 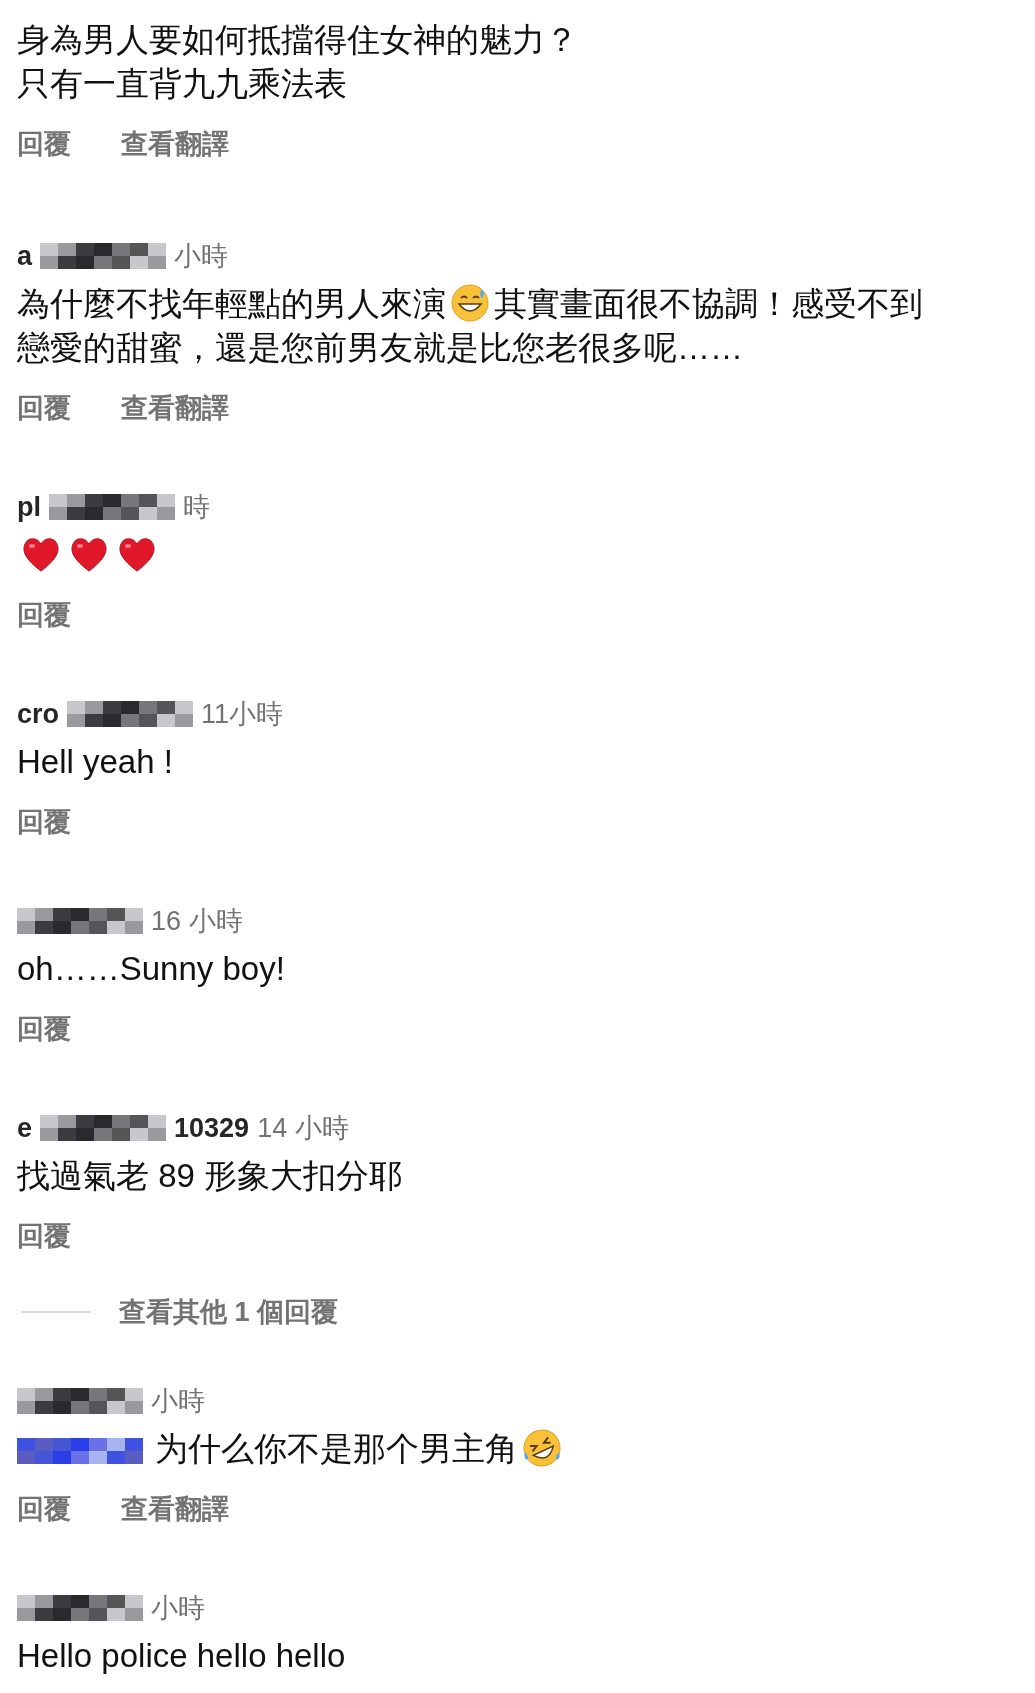 What do you see at coordinates (29, 507) in the screenshot?
I see `username: pl` at bounding box center [29, 507].